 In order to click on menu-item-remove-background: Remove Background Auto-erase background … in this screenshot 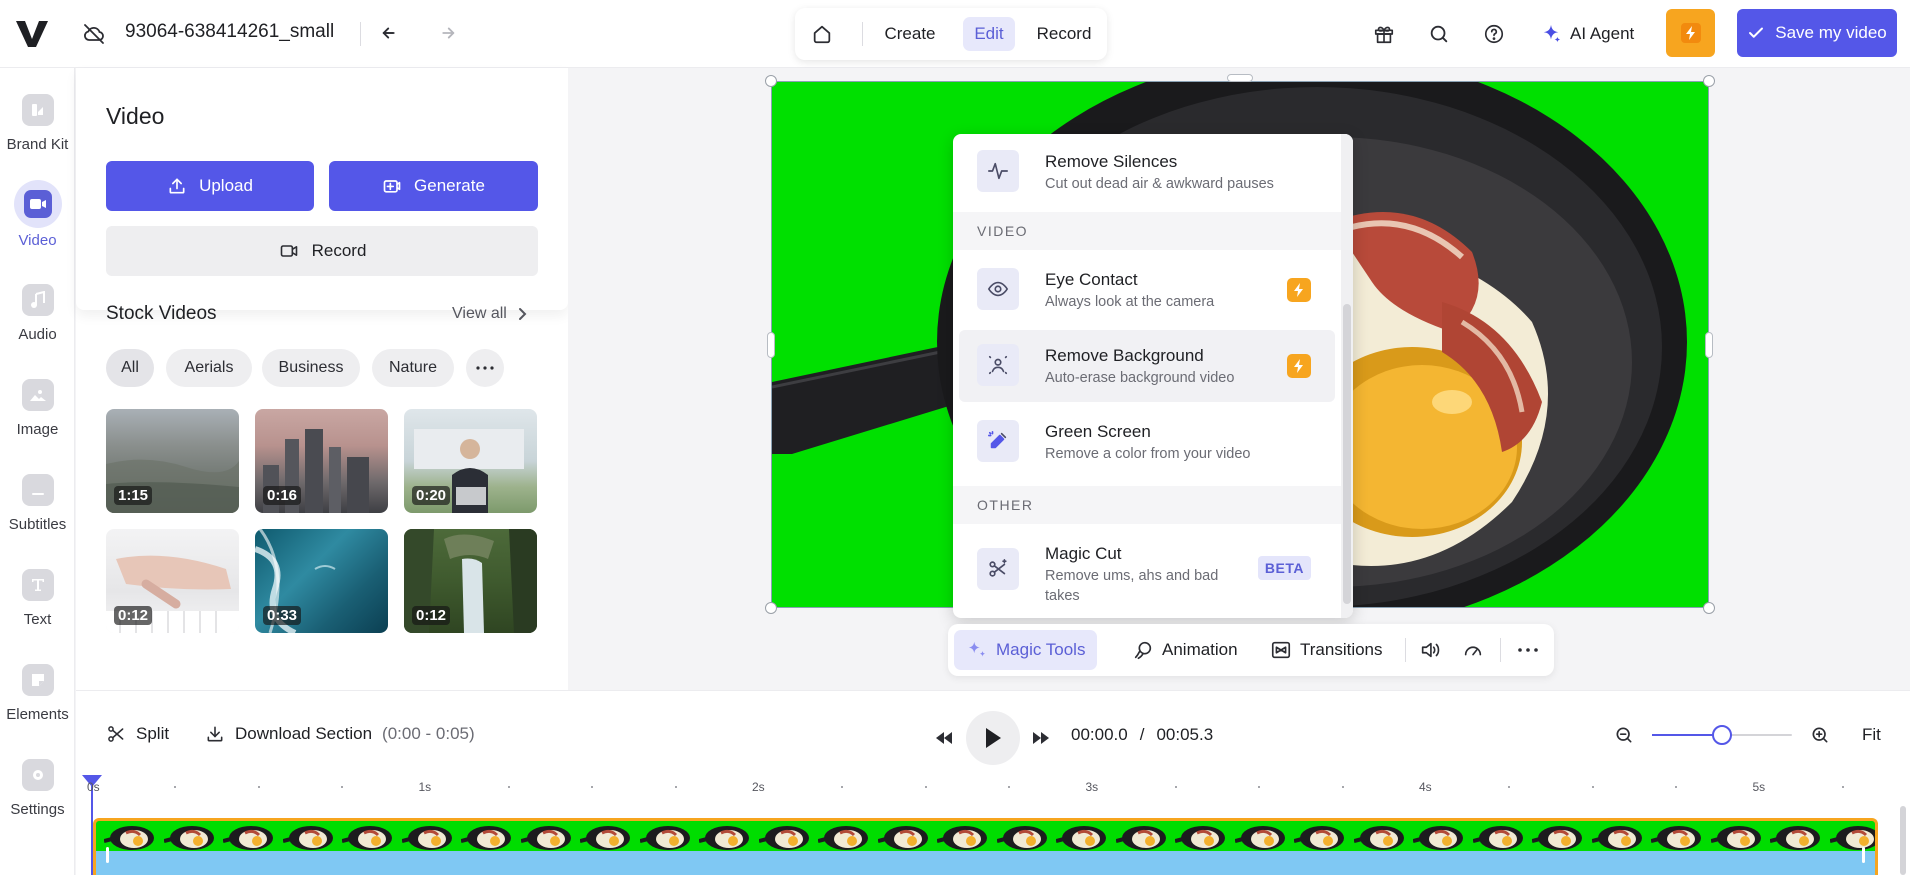, I will do `click(1147, 366)`.